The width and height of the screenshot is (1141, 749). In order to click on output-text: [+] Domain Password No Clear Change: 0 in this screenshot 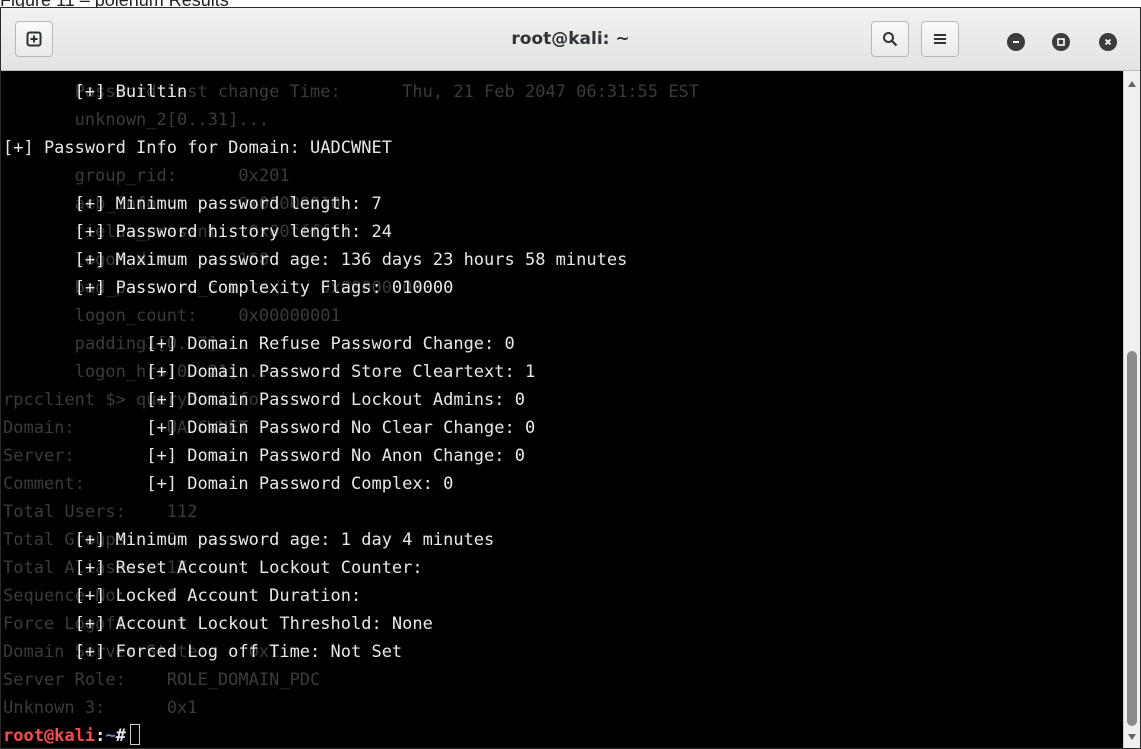, I will do `click(269, 428)`.